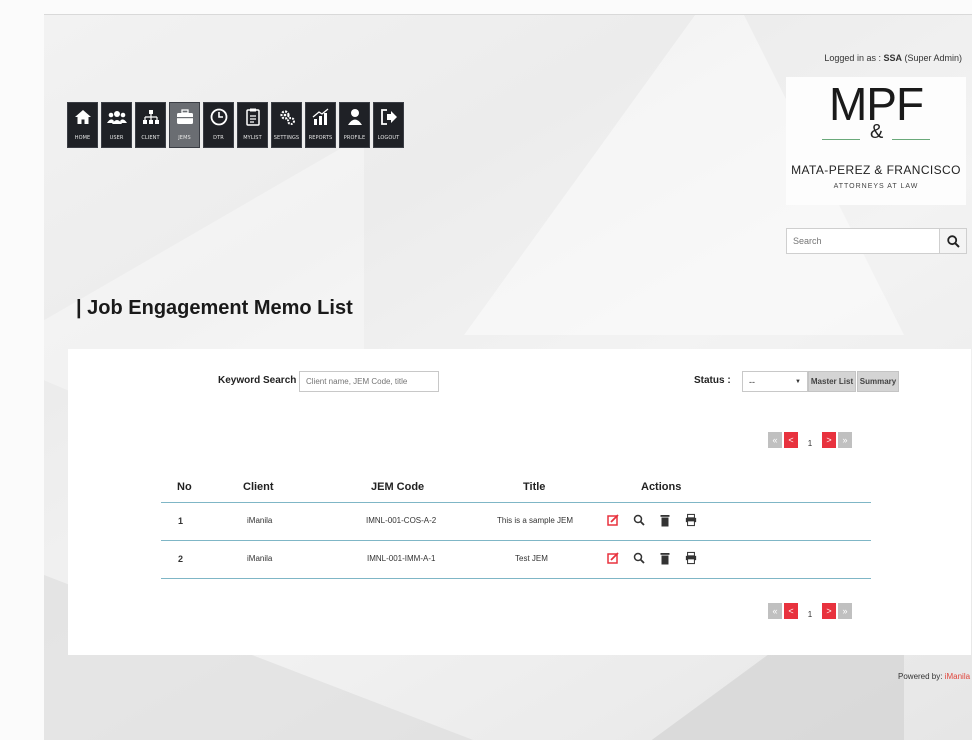 The image size is (972, 740). Describe the element at coordinates (260, 380) in the screenshot. I see `keyword-search-label: Keyword Search :` at that location.